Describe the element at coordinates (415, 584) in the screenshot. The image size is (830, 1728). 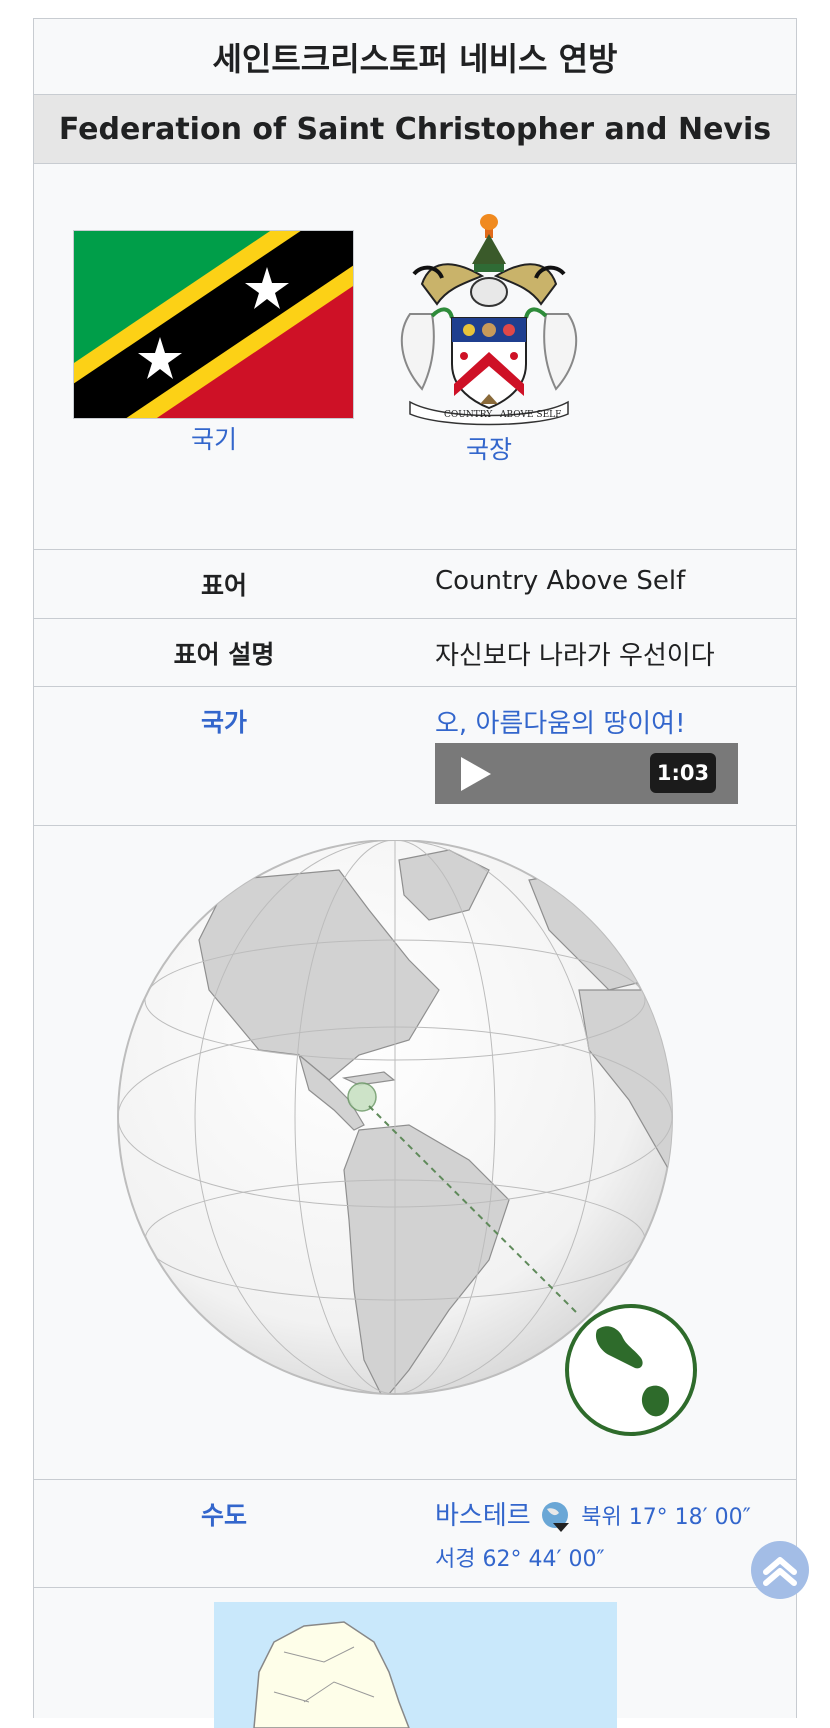
I see `motto-row: 표어 Country Above Self` at that location.